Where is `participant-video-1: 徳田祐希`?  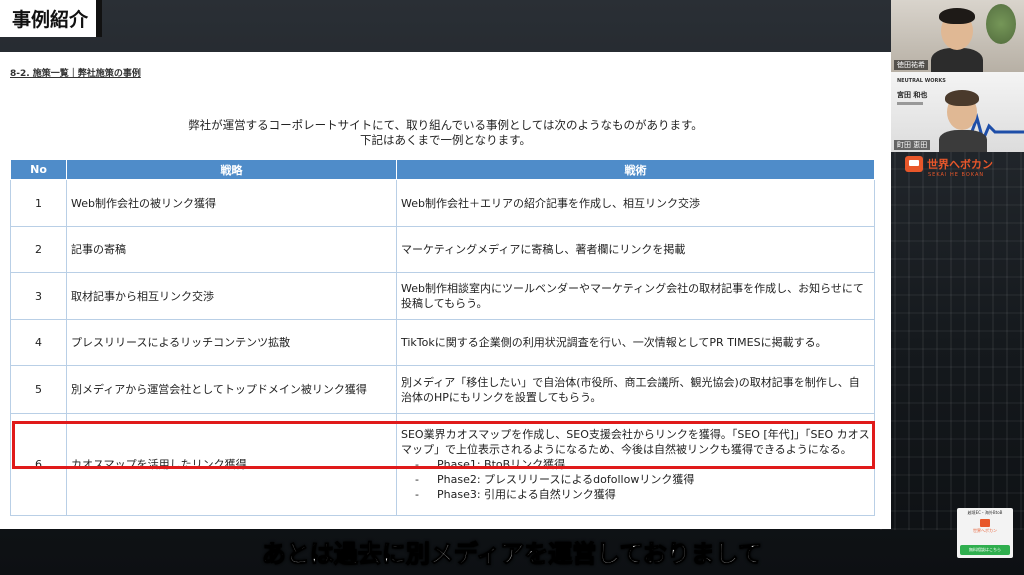
participant-video-1: 徳田祐希 is located at coordinates (957, 36).